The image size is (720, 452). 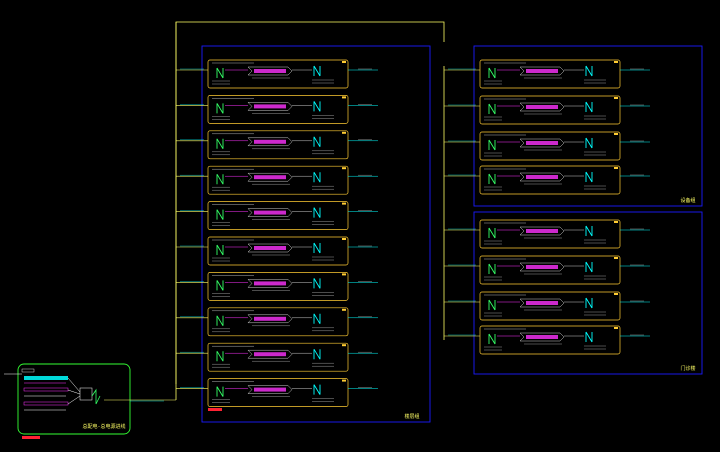 I want to click on source-label: 总配电-总电源进线, so click(x=103, y=426).